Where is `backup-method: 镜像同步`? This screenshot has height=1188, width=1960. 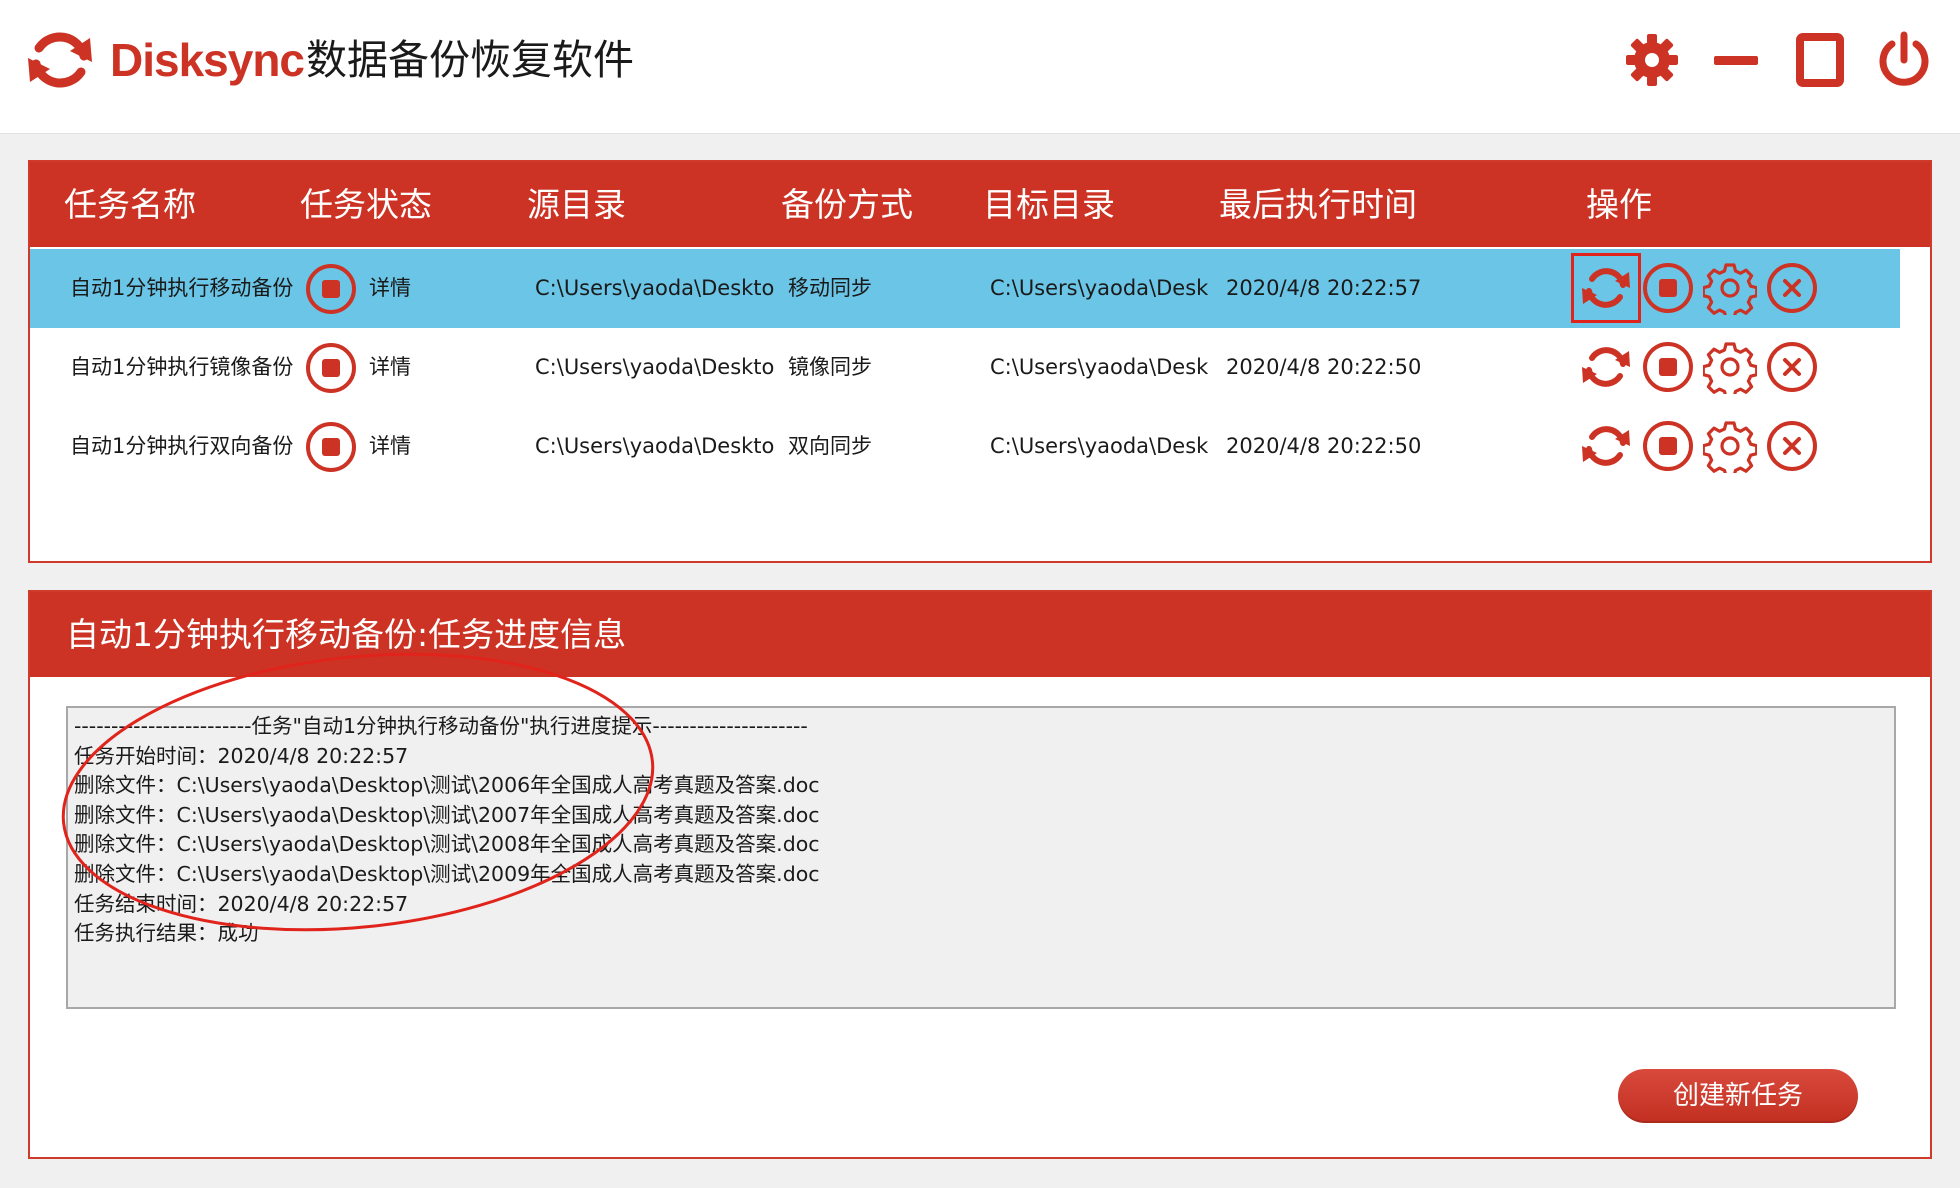
backup-method: 镜像同步 is located at coordinates (830, 367).